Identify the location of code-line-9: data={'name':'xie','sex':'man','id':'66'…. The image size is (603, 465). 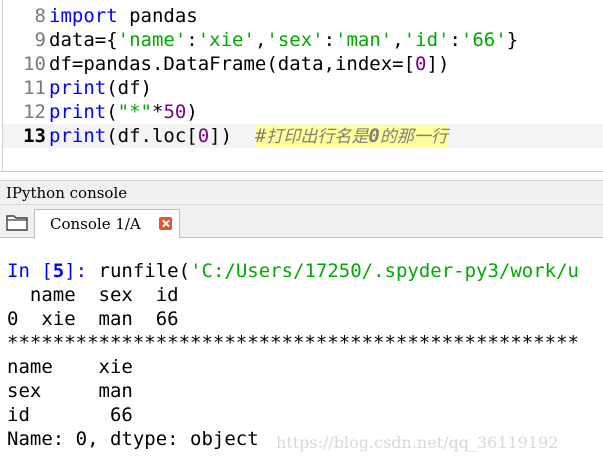
(283, 40).